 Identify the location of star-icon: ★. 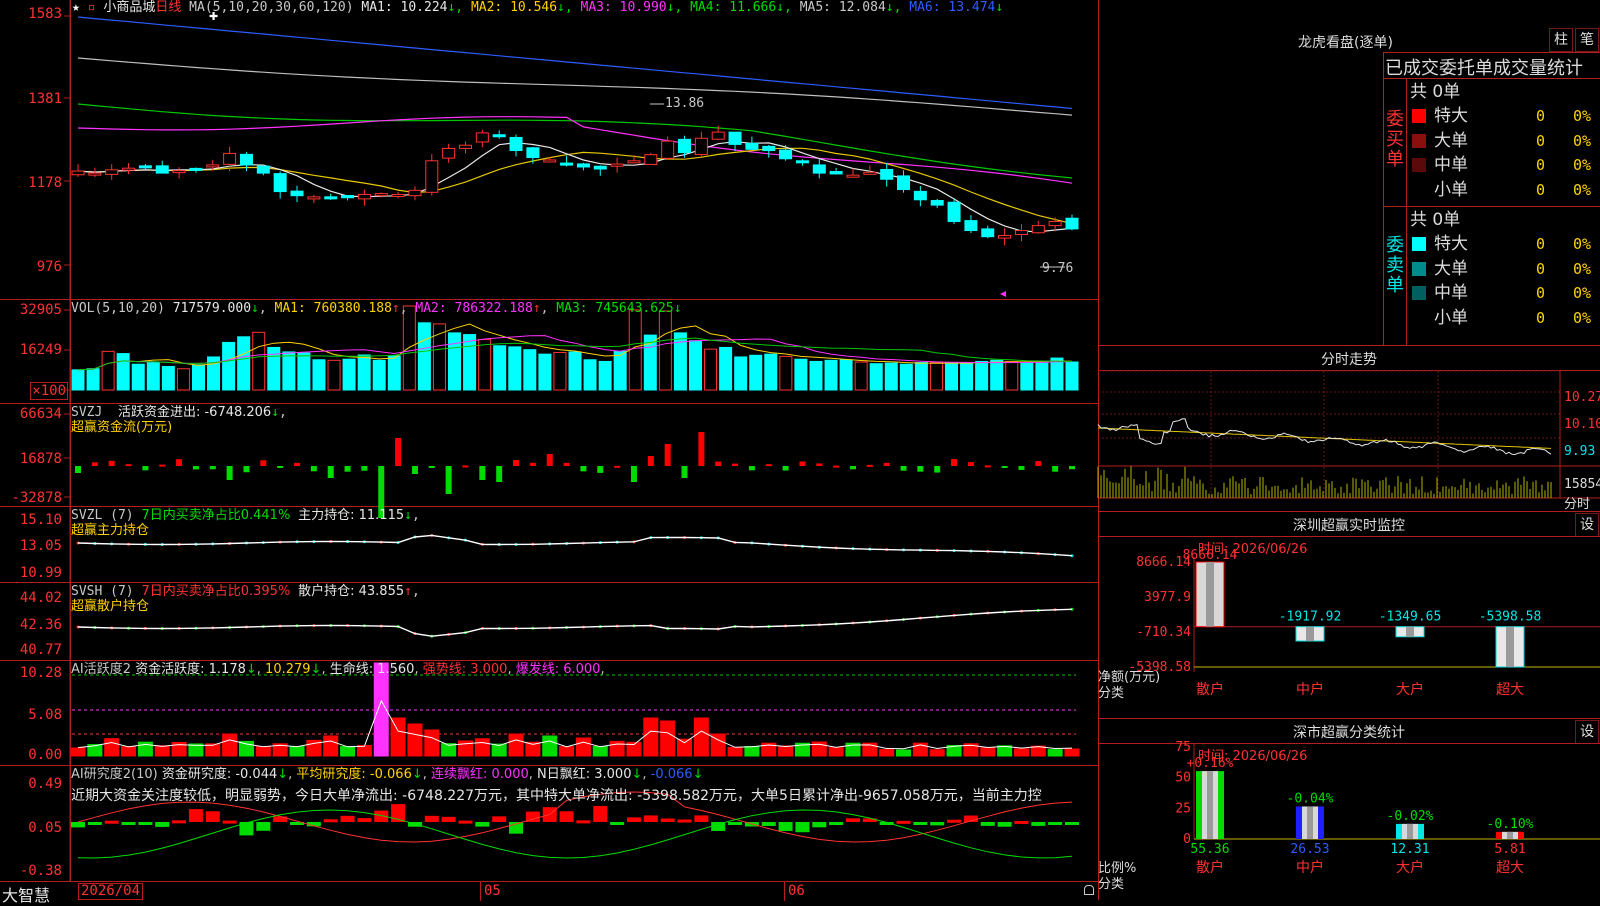
(76, 7).